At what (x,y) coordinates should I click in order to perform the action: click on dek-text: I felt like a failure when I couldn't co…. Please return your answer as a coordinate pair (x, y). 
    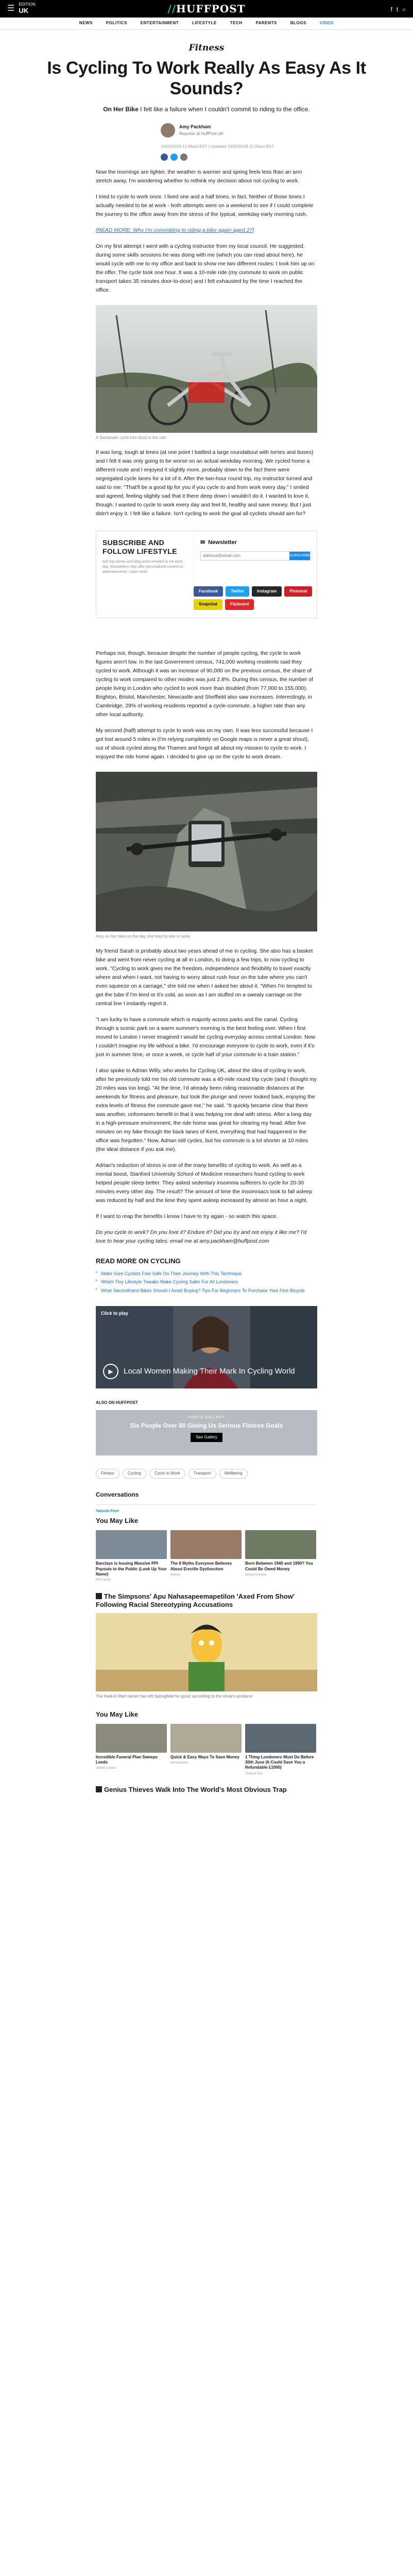
    Looking at the image, I should click on (225, 109).